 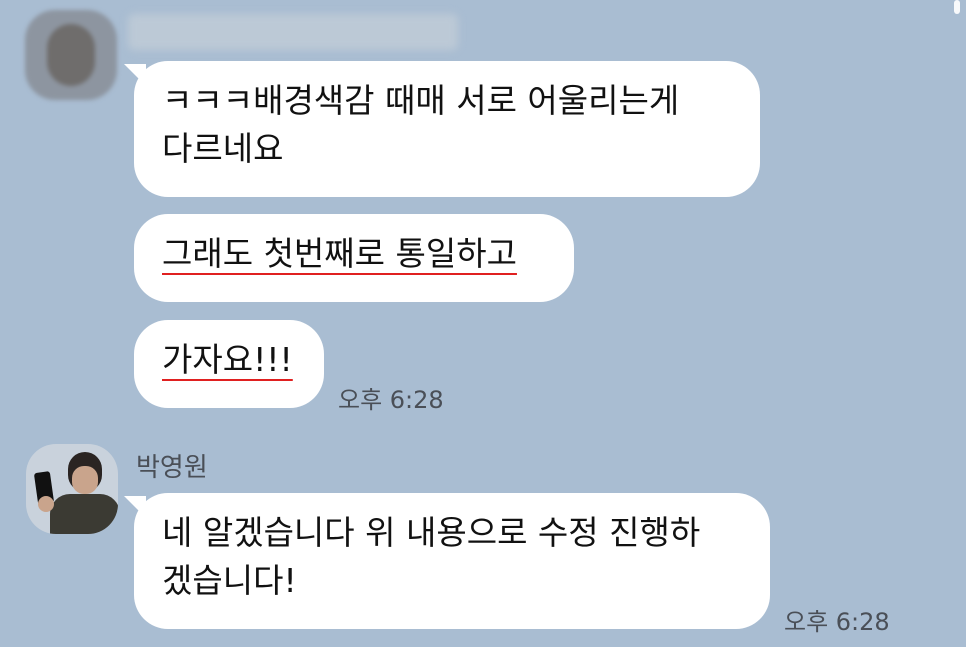 I want to click on sender-name: 박영원, so click(x=172, y=468).